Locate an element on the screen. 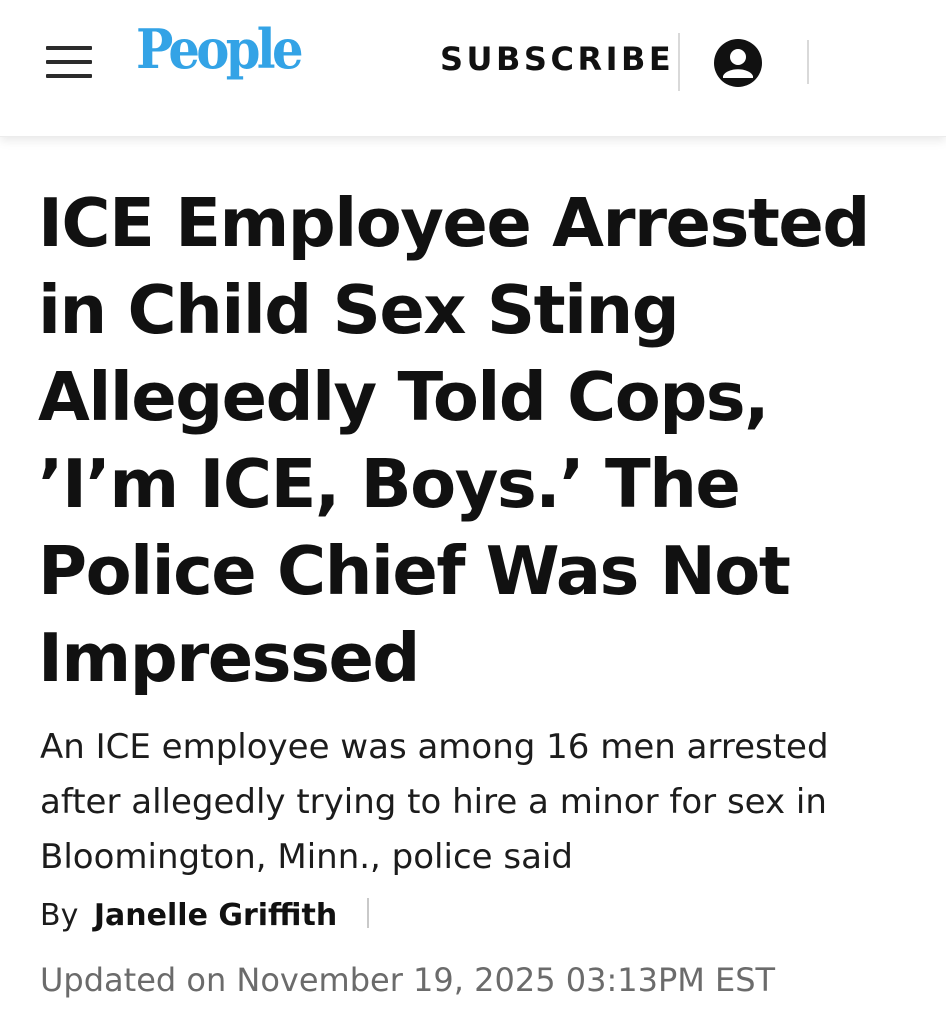 Image resolution: width=946 pixels, height=1024 pixels. people-logo: People is located at coordinates (220, 49).